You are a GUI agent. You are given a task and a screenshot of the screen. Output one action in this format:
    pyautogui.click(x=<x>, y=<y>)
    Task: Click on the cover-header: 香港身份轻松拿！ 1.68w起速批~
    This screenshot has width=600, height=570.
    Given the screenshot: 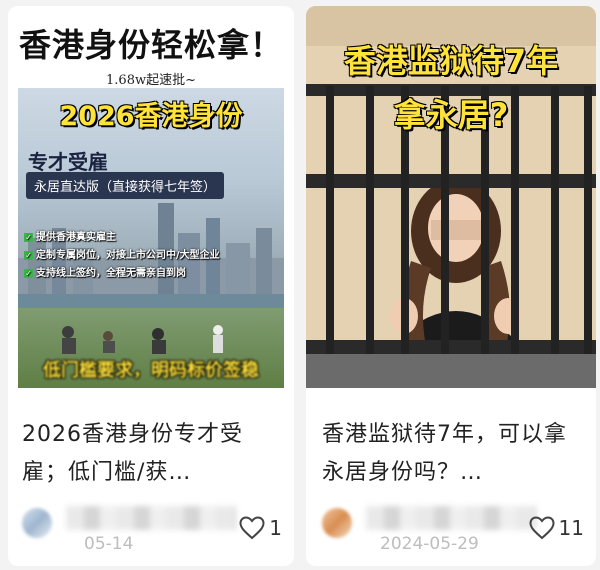 What is the action you would take?
    pyautogui.click(x=151, y=47)
    